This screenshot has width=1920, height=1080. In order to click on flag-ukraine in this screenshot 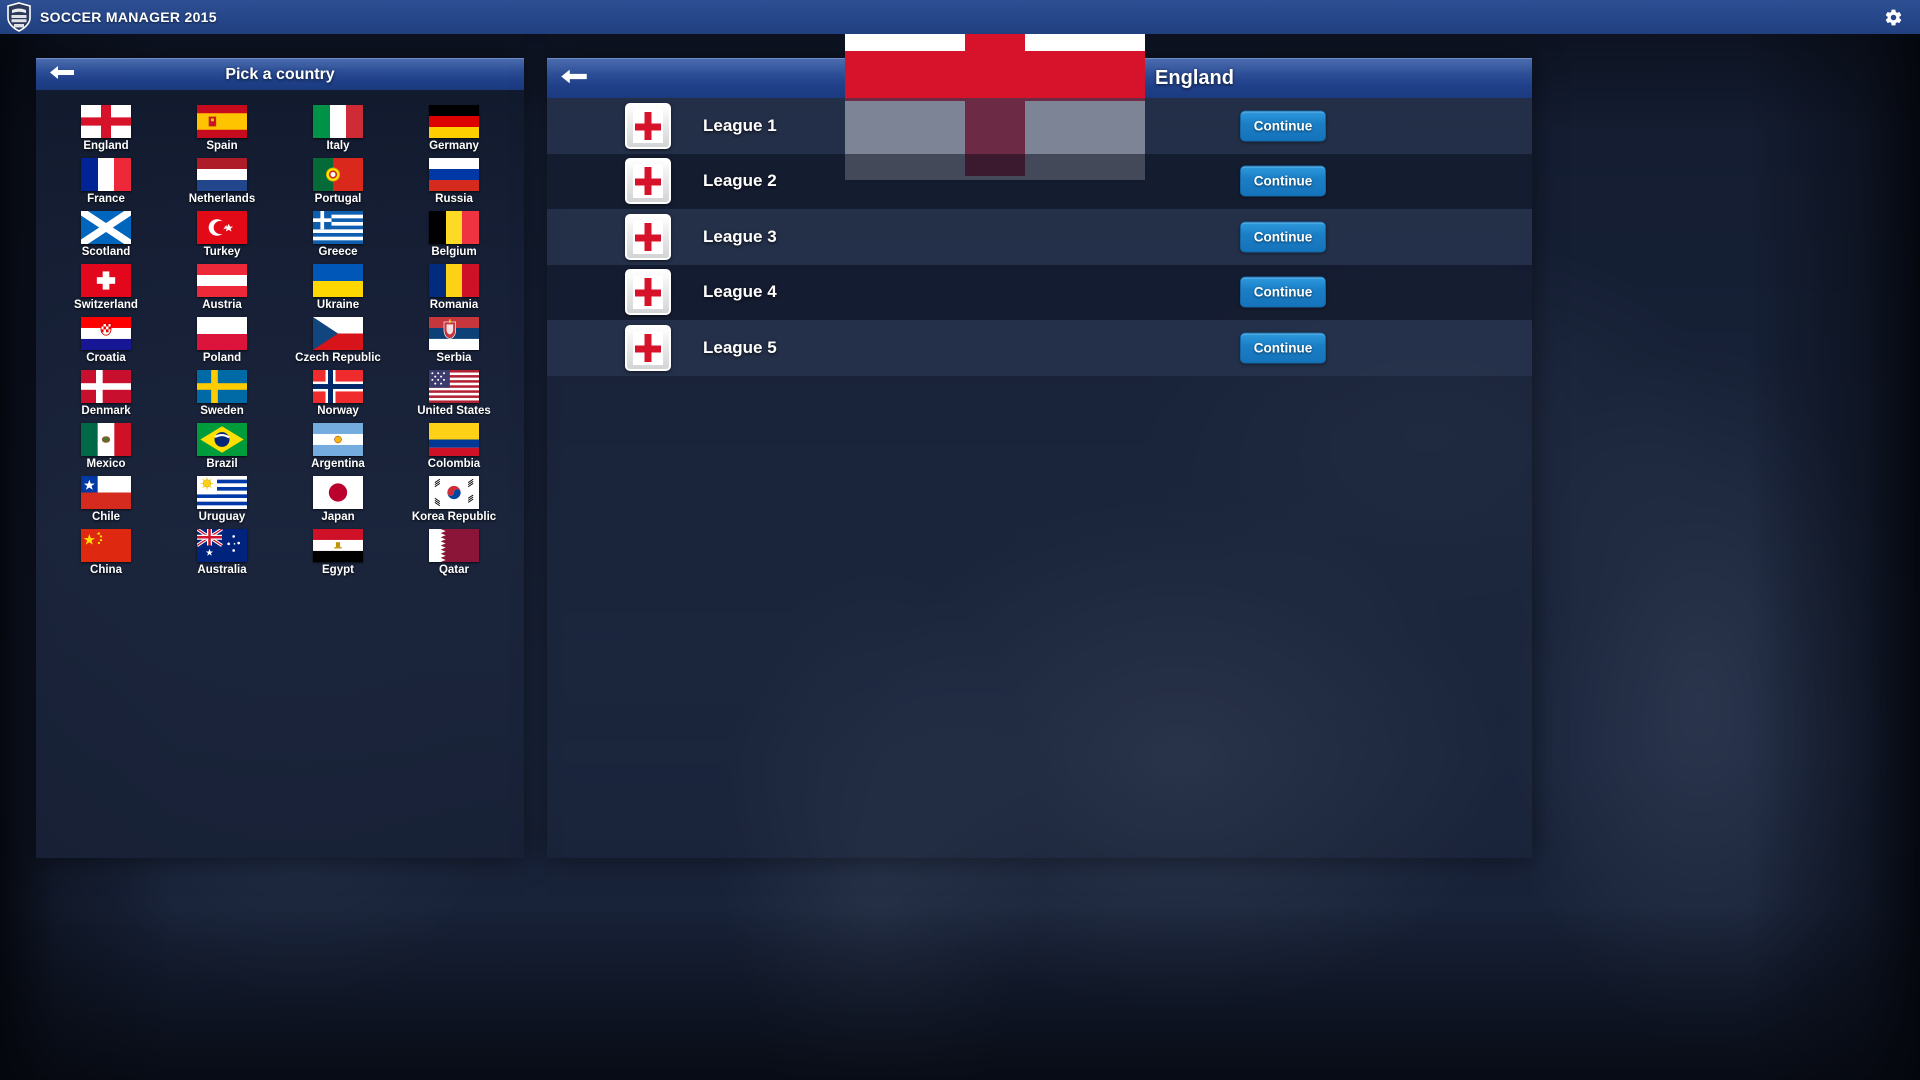, I will do `click(338, 280)`.